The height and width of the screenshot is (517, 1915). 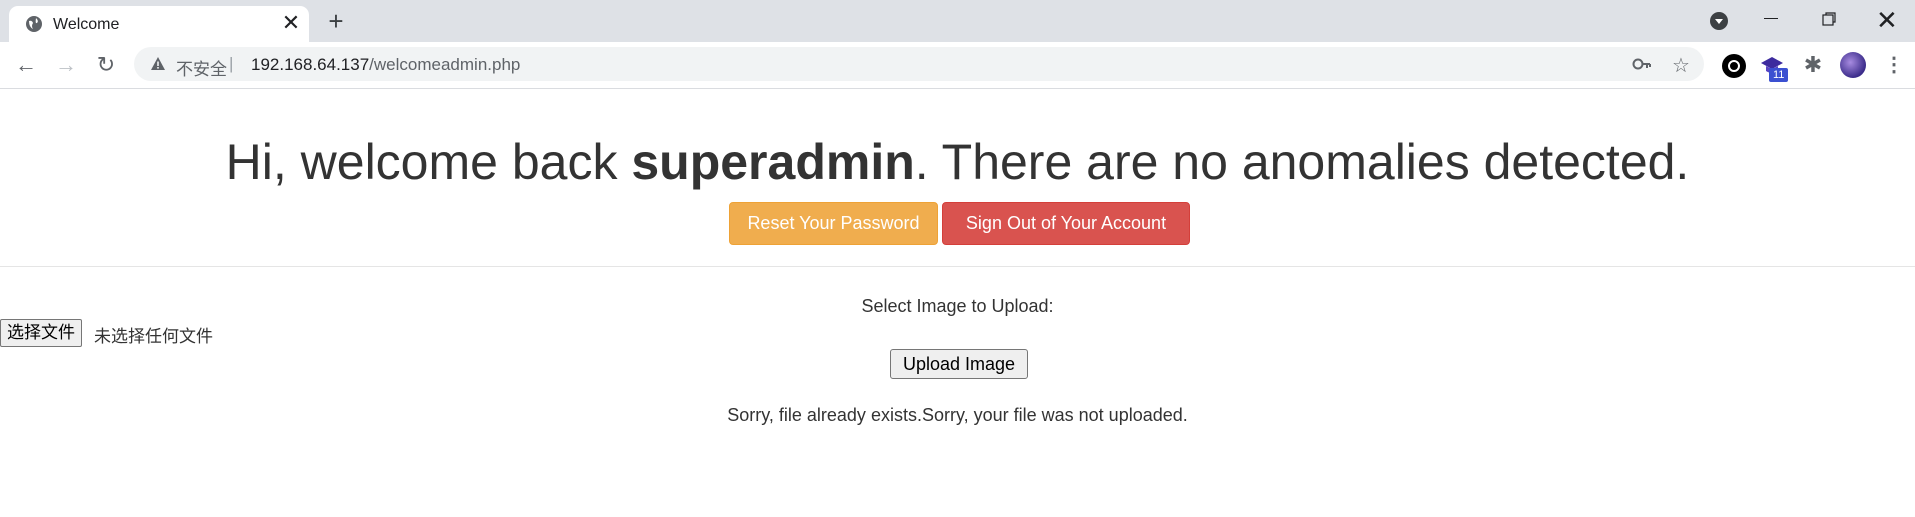 I want to click on sign-out-button: Sign Out of Your Account, so click(x=1066, y=223).